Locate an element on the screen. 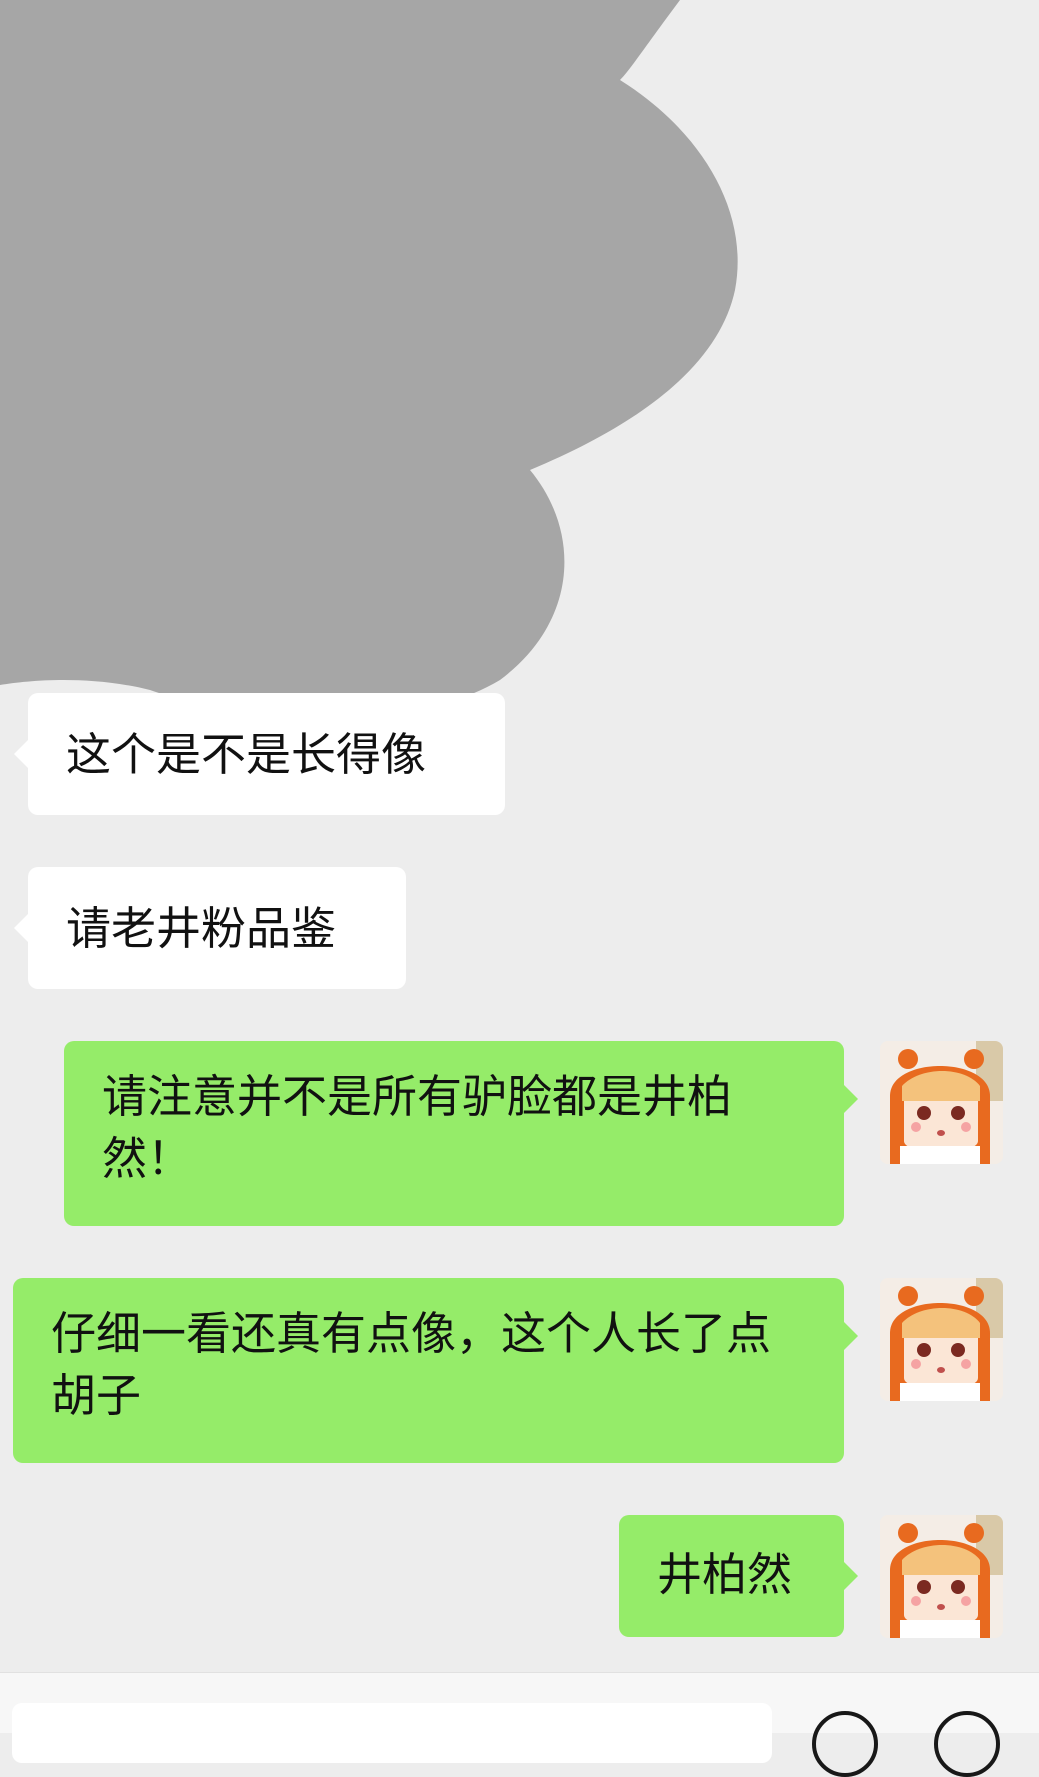 This screenshot has height=1777, width=1039. outgoing-message: 请注意并不是所有驴脸都是井柏然！ is located at coordinates (461, 1133).